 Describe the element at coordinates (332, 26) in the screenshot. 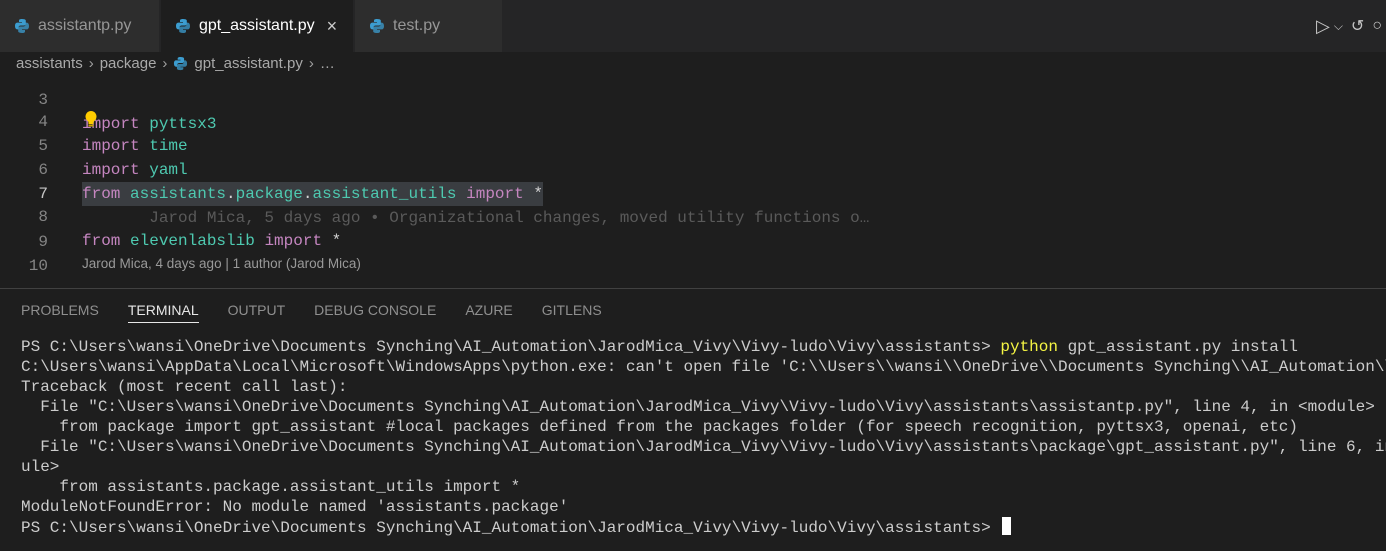

I see `close-icon: ×` at that location.